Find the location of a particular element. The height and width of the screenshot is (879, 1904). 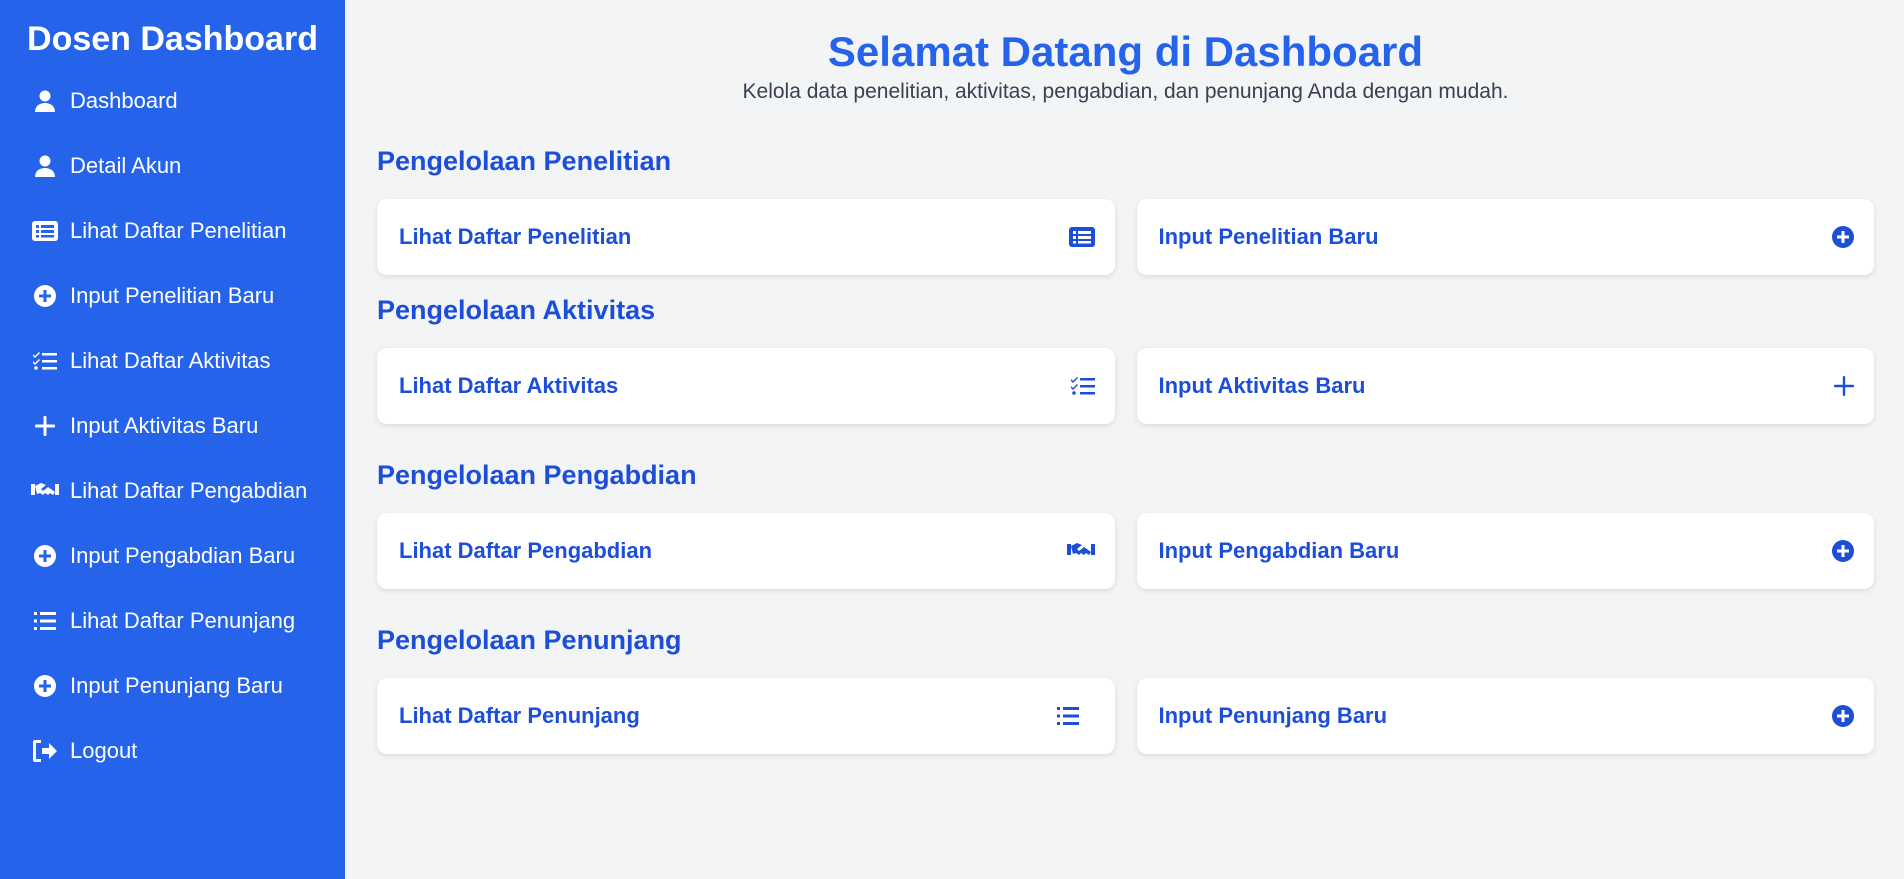

sidebar-item-input-aktivitas: Input Aktivitas Baru is located at coordinates (172, 425).